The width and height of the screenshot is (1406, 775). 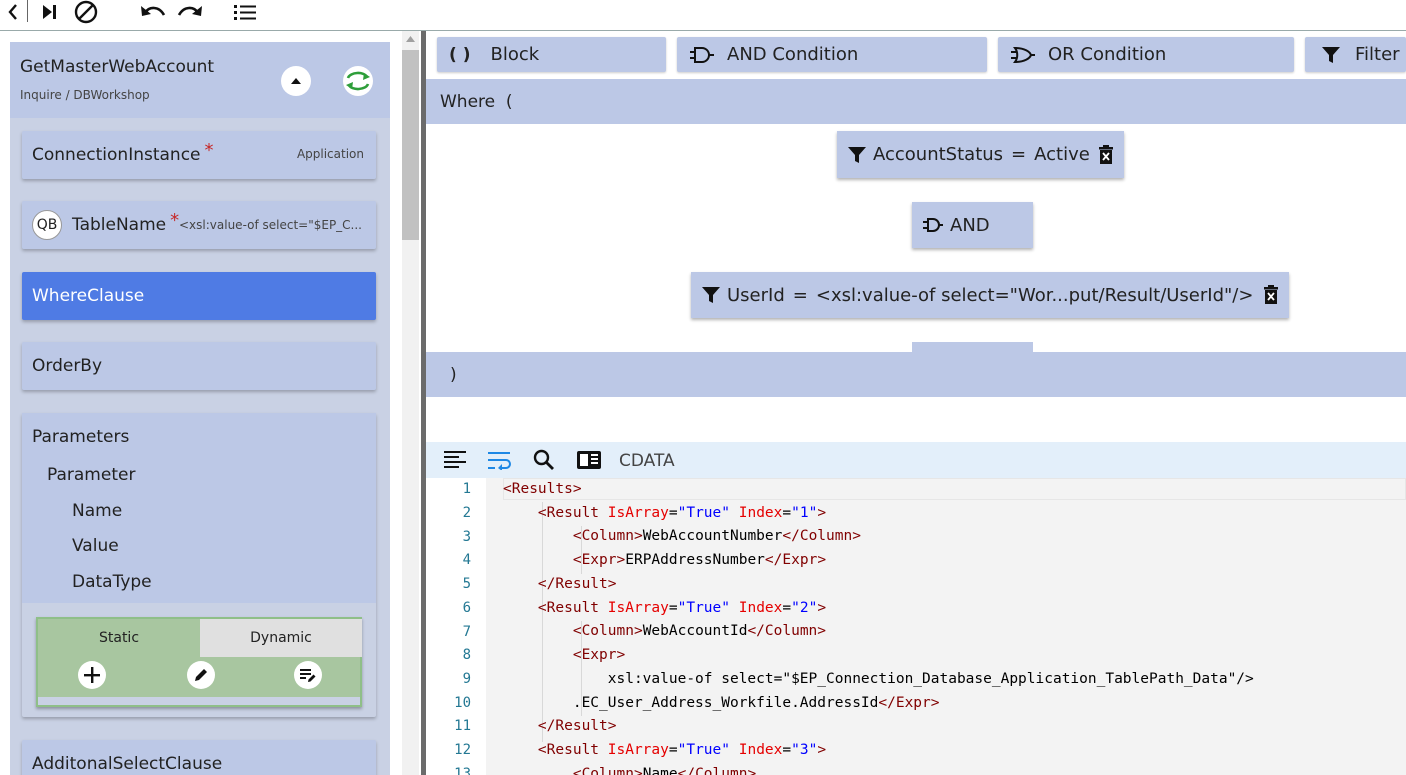 What do you see at coordinates (296, 81) in the screenshot?
I see `collapse-button` at bounding box center [296, 81].